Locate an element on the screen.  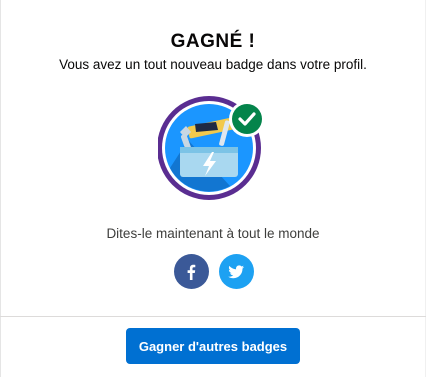
toolbox-badge-icon is located at coordinates (213, 147).